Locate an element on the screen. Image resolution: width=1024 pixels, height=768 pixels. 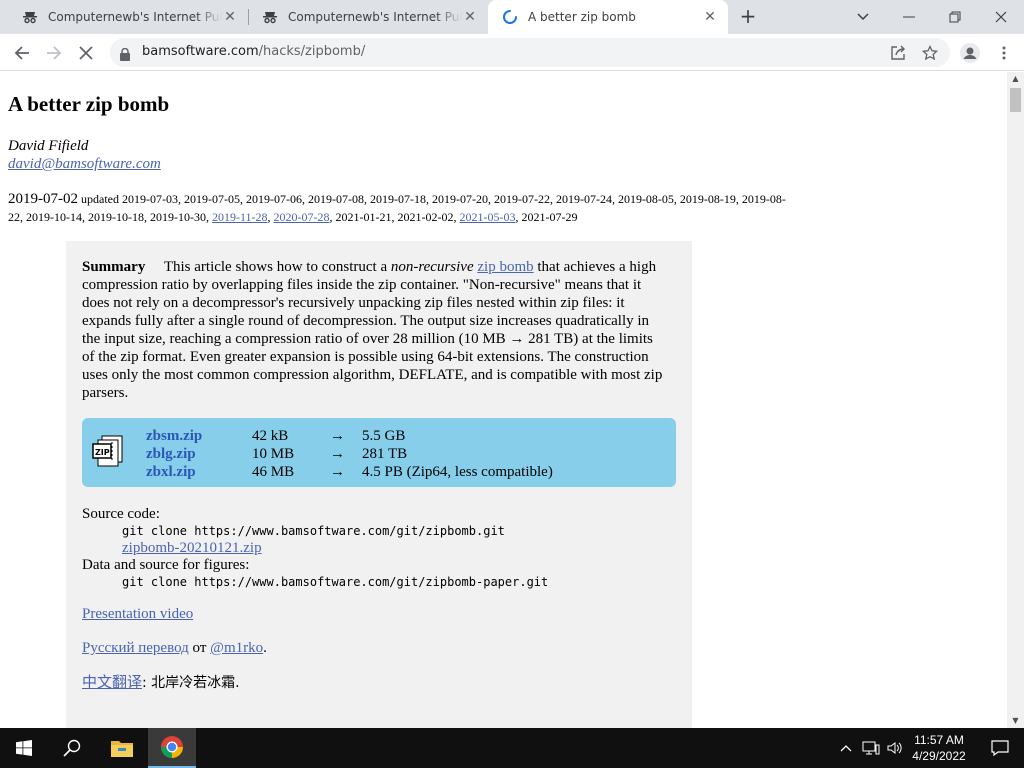
url-text: bamsoftware.com/hacks/zipbomb/ is located at coordinates (253, 51).